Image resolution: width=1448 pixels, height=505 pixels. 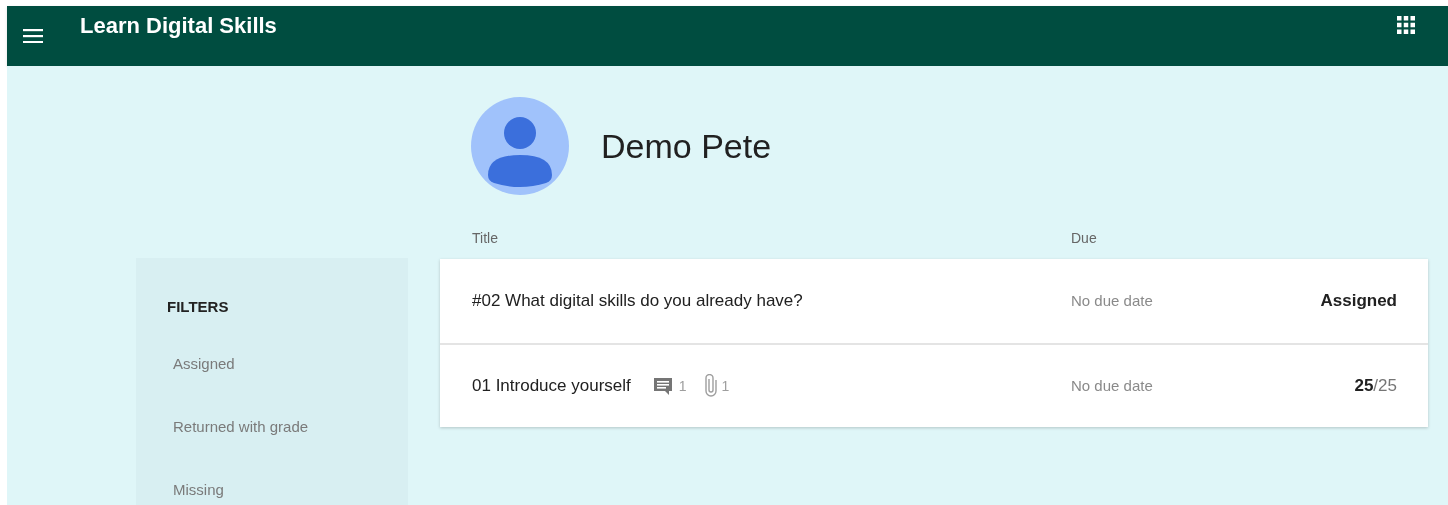 What do you see at coordinates (934, 385) in the screenshot?
I see `assignment-row: 01 Introduce yourself 1 1 No due date 25/25` at bounding box center [934, 385].